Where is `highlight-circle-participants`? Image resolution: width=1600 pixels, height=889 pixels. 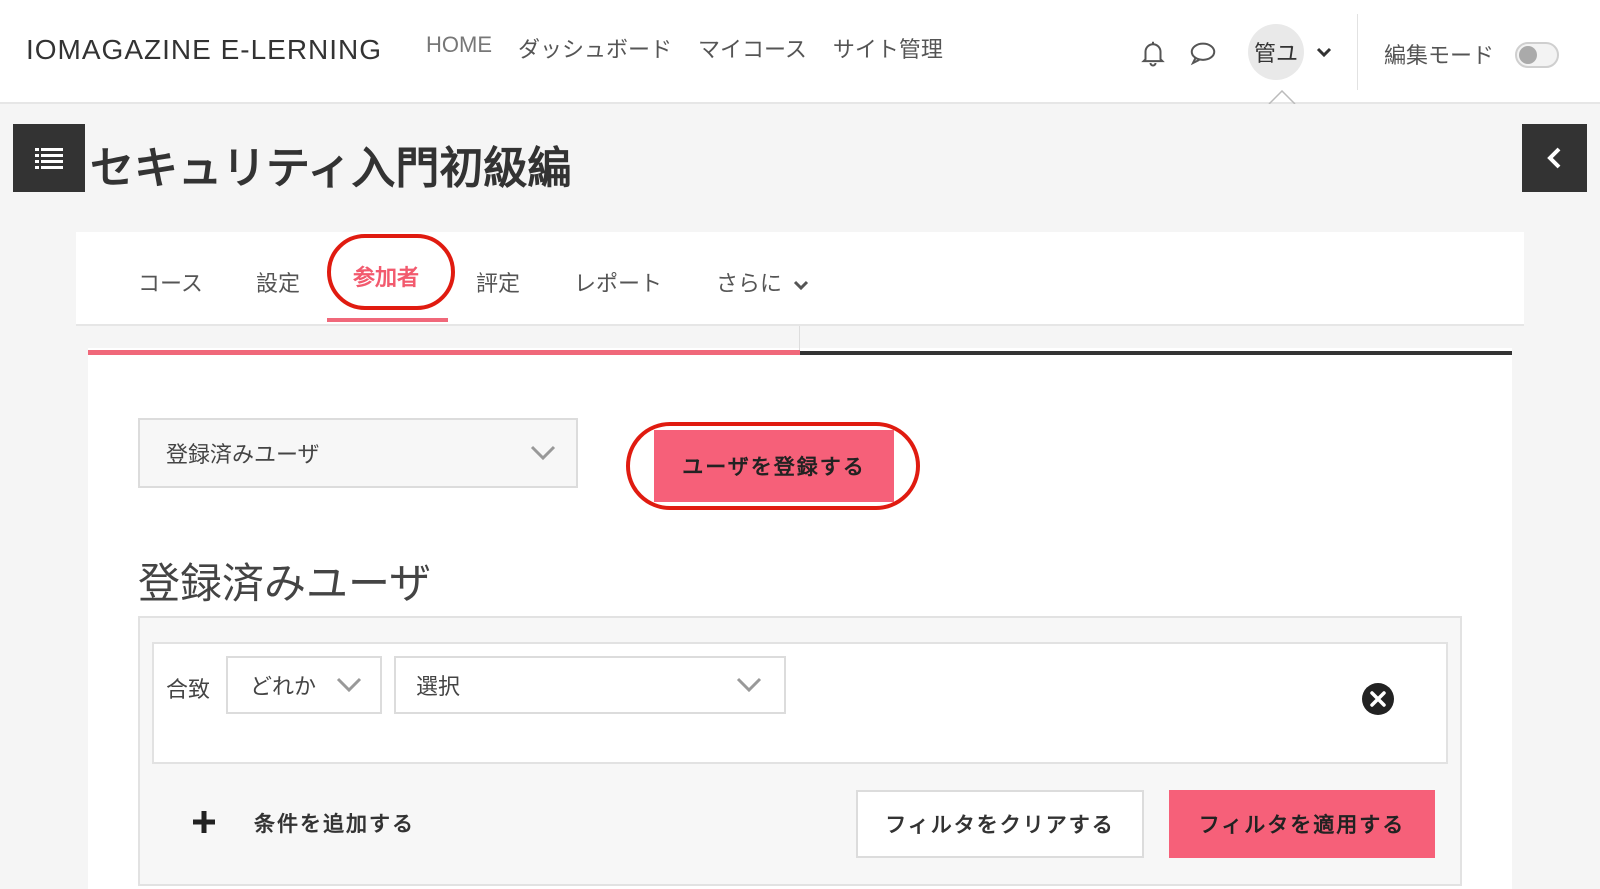 highlight-circle-participants is located at coordinates (391, 272).